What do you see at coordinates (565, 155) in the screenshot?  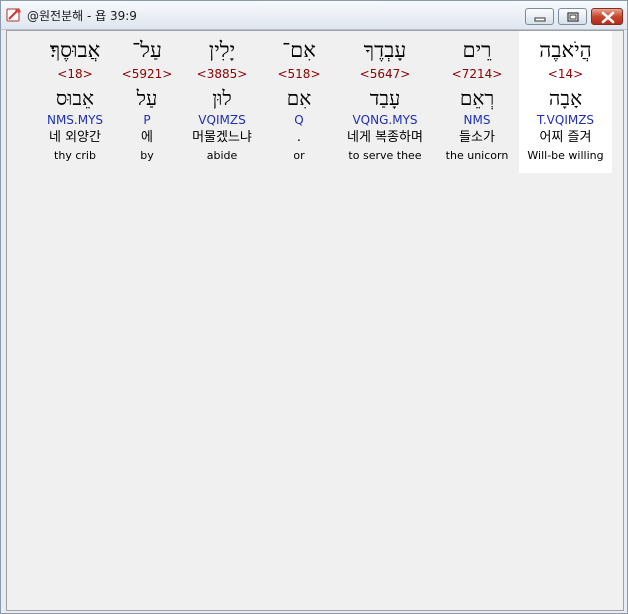 I see `english-gloss: Will-be willing` at bounding box center [565, 155].